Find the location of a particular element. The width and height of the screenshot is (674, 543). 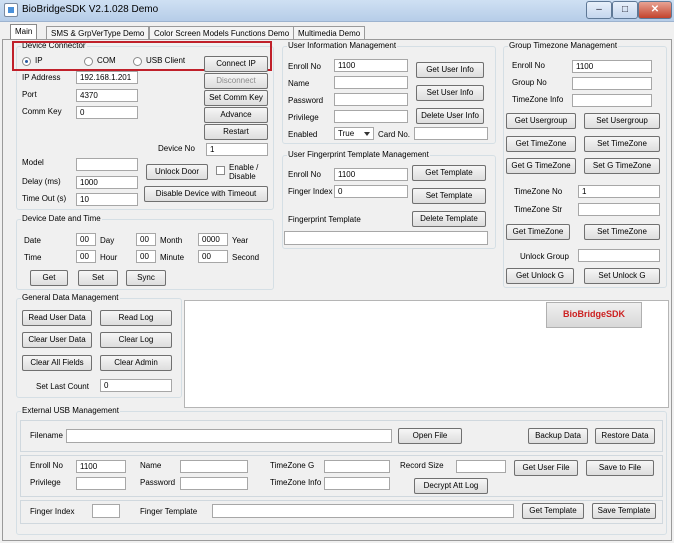

get-timezone-2-button: Get TimeZone is located at coordinates (538, 232).